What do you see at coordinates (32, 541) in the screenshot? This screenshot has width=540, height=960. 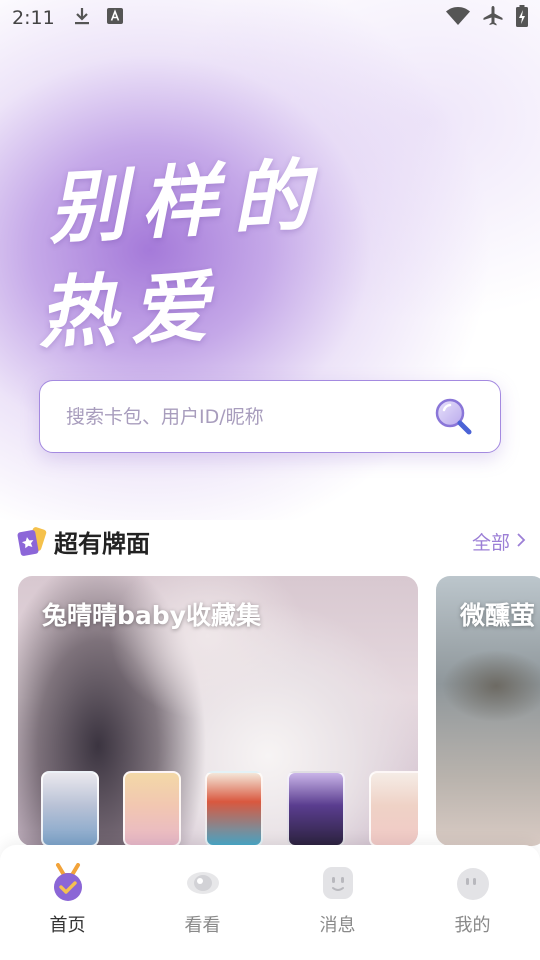 I see `card-pack-icon` at bounding box center [32, 541].